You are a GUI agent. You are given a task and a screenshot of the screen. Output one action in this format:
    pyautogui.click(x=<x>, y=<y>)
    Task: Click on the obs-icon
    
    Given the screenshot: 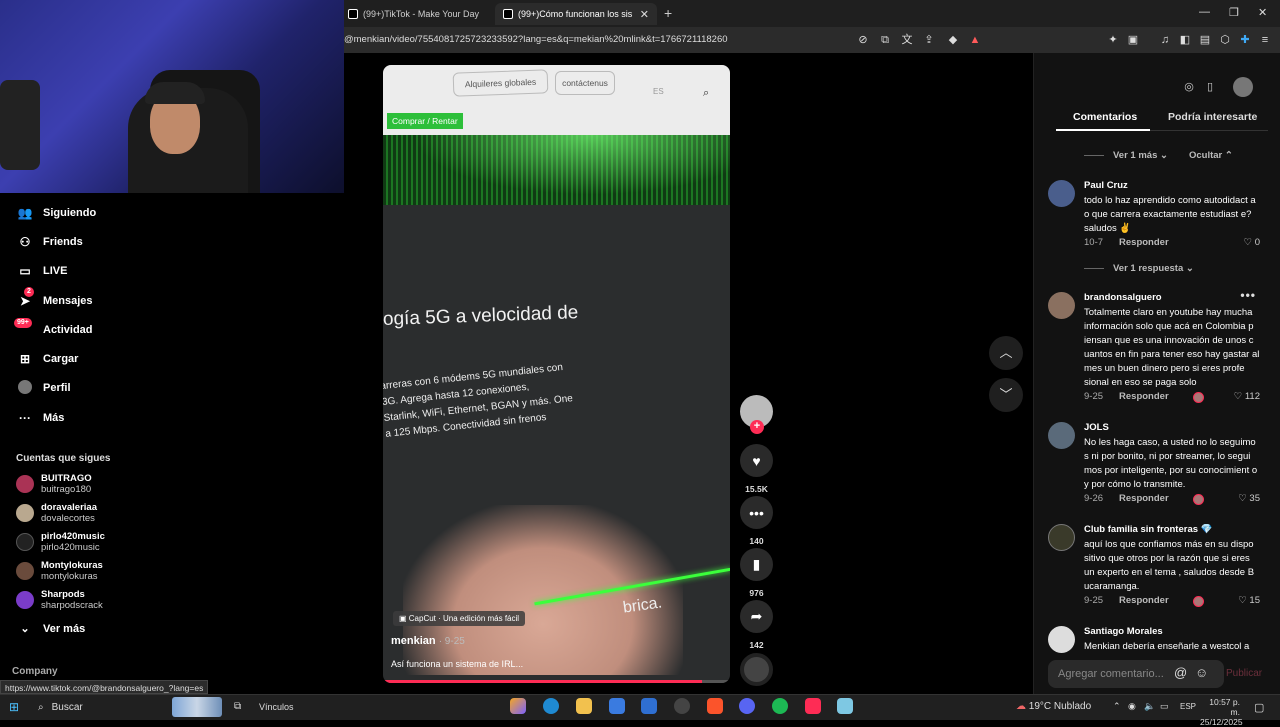 What is the action you would take?
    pyautogui.click(x=682, y=706)
    